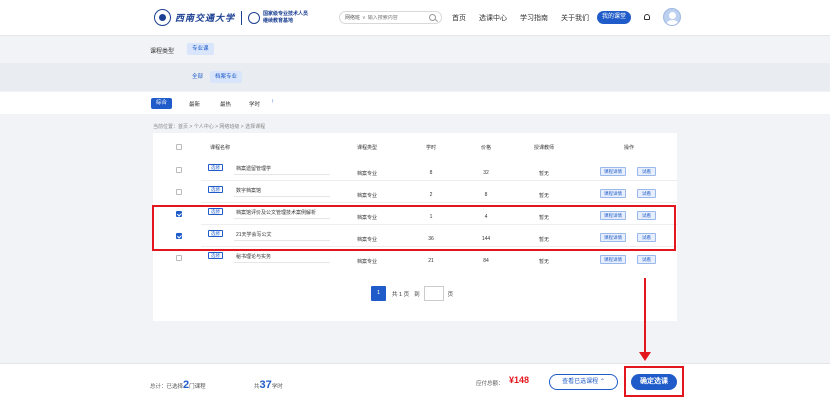  Describe the element at coordinates (226, 77) in the screenshot. I see `major-option-archives: 档案专业` at that location.